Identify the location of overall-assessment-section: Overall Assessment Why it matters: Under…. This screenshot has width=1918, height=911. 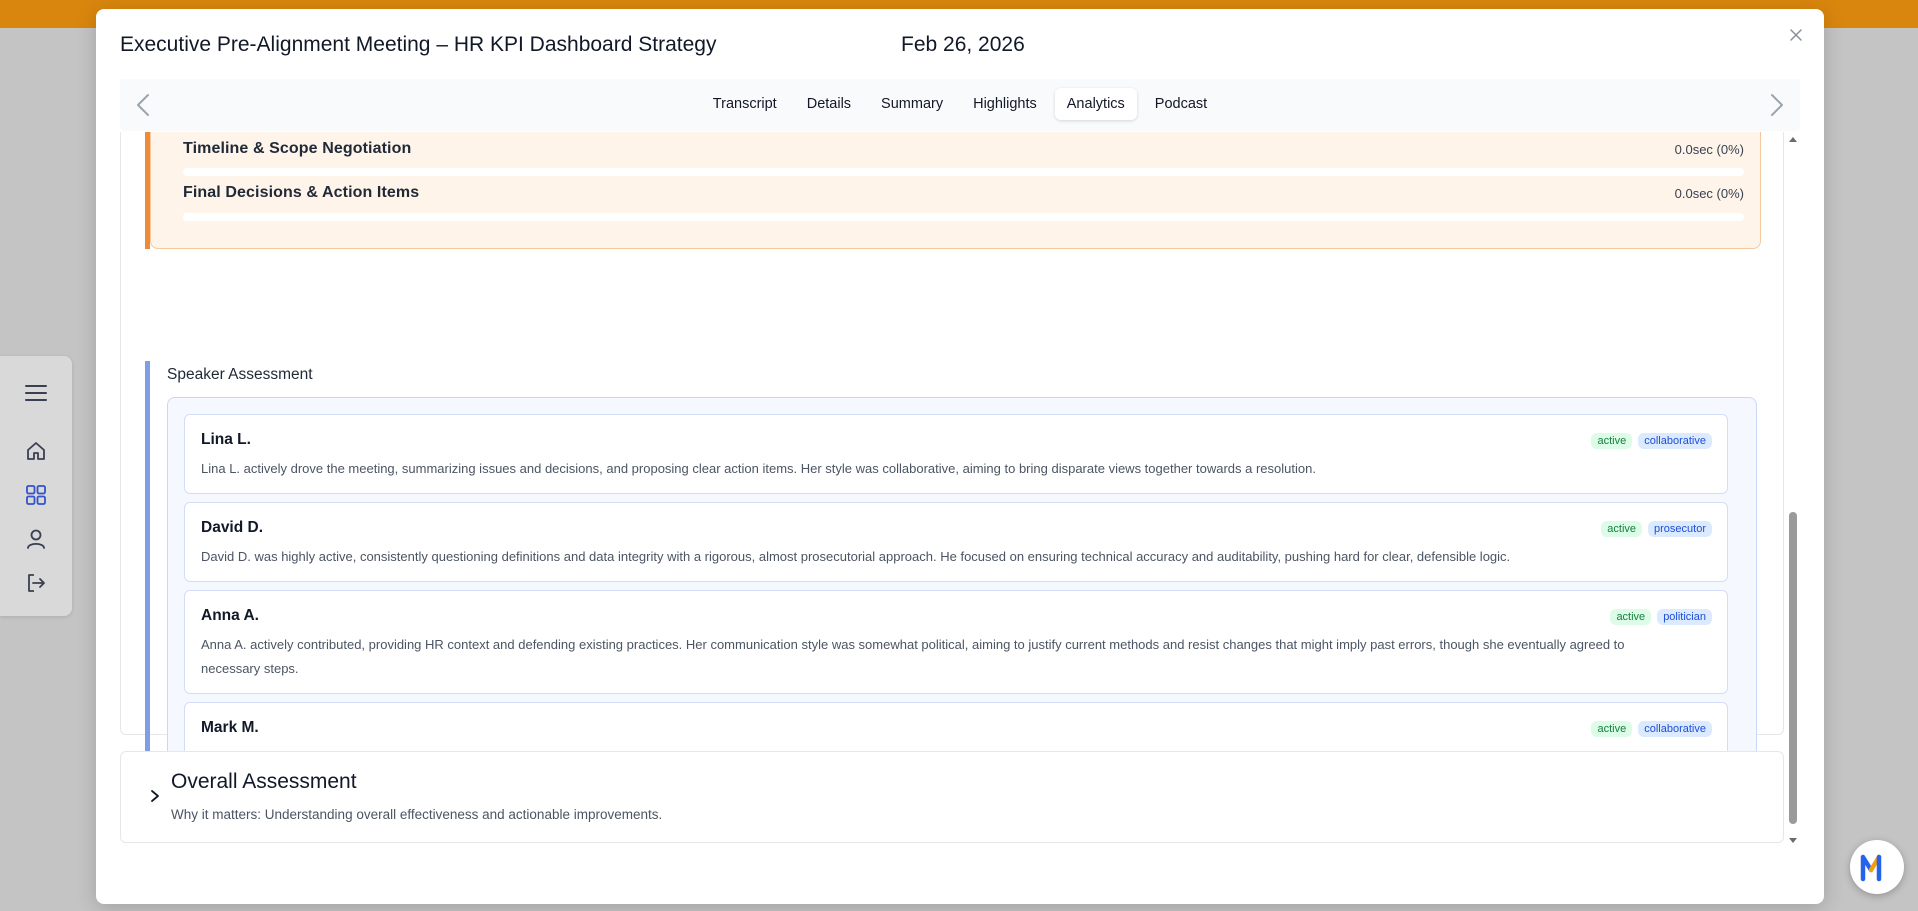
(952, 797).